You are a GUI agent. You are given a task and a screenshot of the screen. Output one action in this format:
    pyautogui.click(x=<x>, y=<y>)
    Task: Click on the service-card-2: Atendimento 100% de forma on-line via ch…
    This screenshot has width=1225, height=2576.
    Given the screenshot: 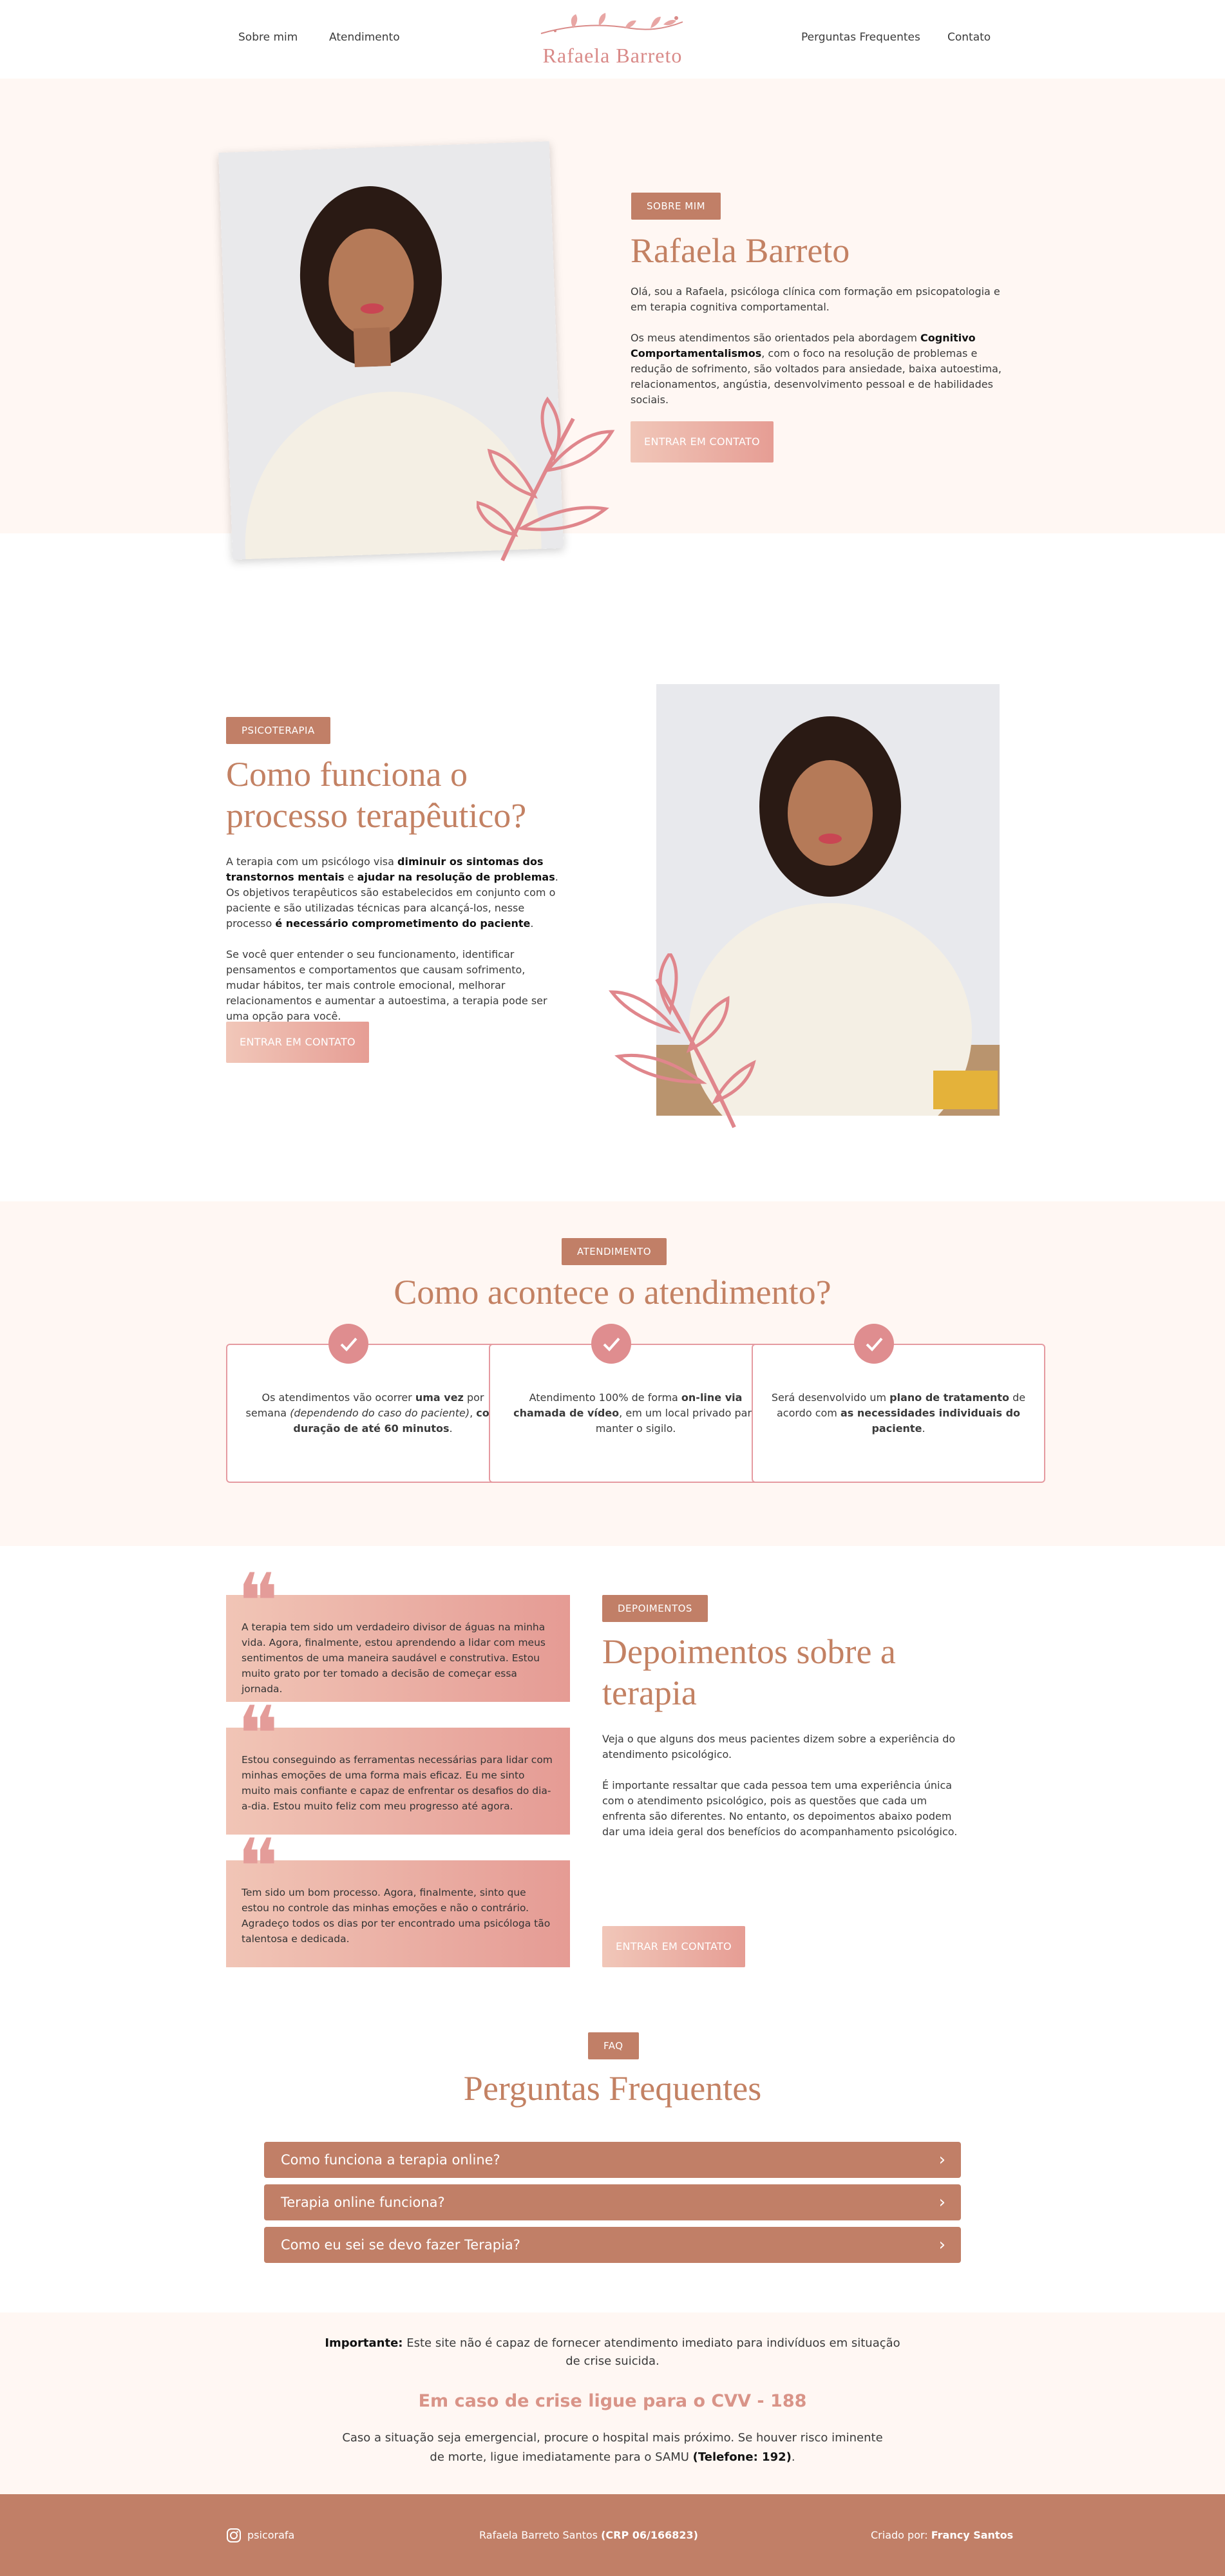 What is the action you would take?
    pyautogui.click(x=636, y=1414)
    